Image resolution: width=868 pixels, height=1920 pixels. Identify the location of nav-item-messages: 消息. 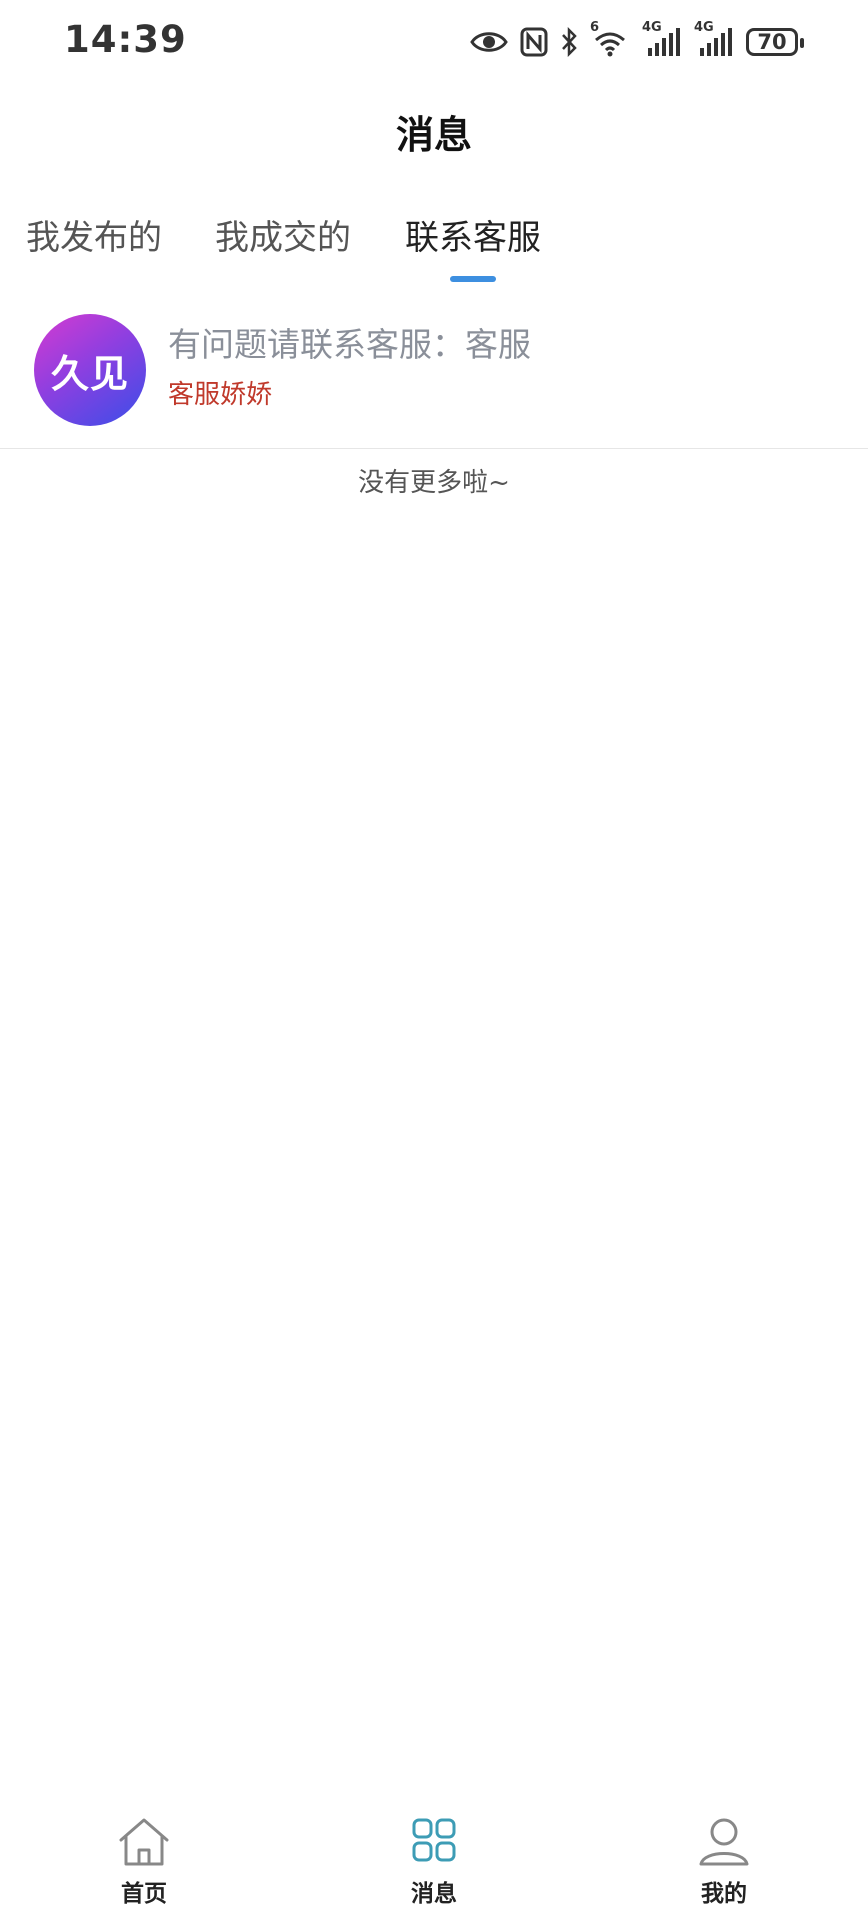
(434, 1862).